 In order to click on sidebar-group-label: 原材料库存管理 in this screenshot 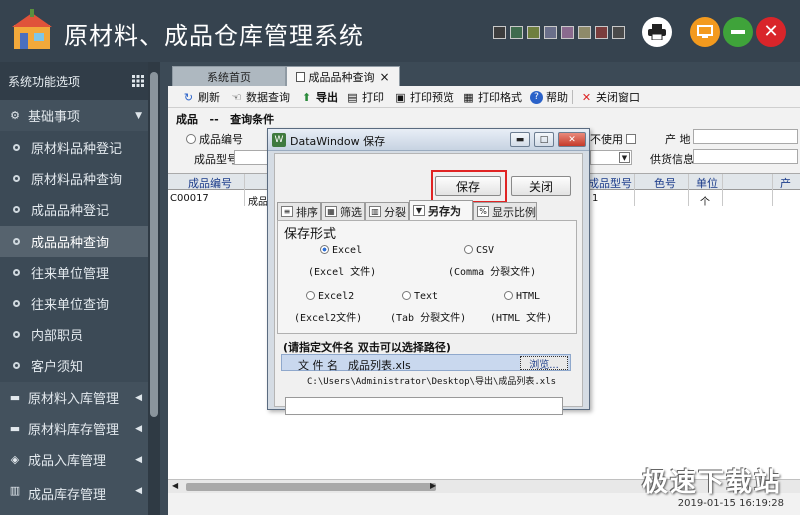, I will do `click(74, 430)`.